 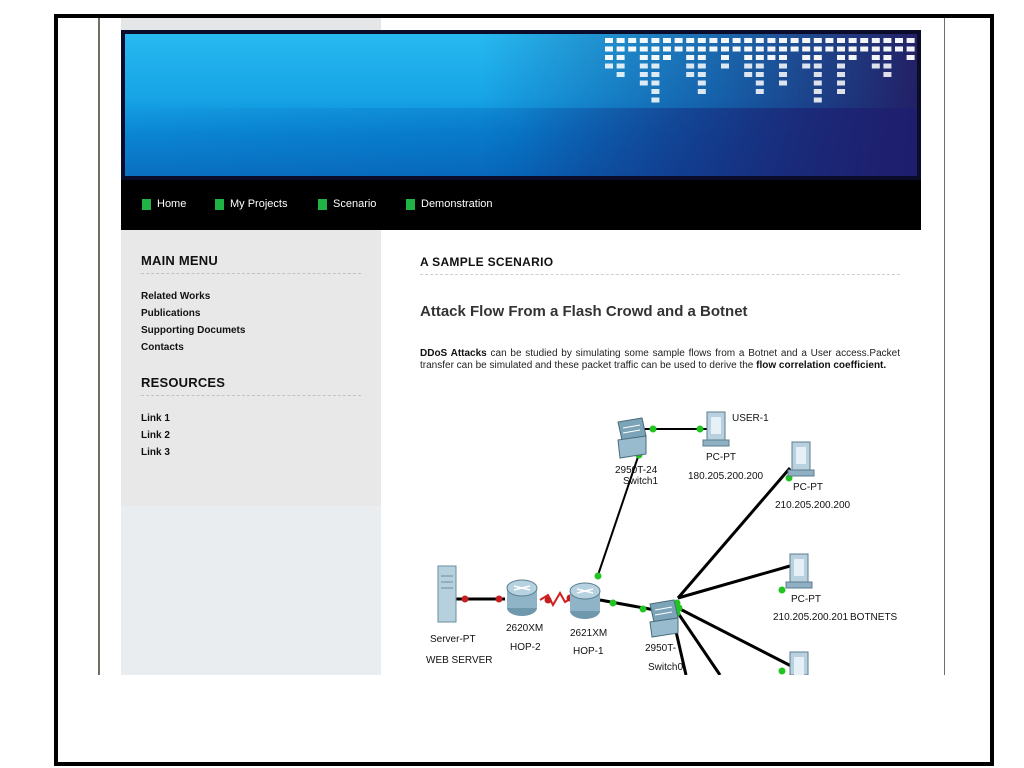 I want to click on sidebar-lower, so click(x=251, y=590).